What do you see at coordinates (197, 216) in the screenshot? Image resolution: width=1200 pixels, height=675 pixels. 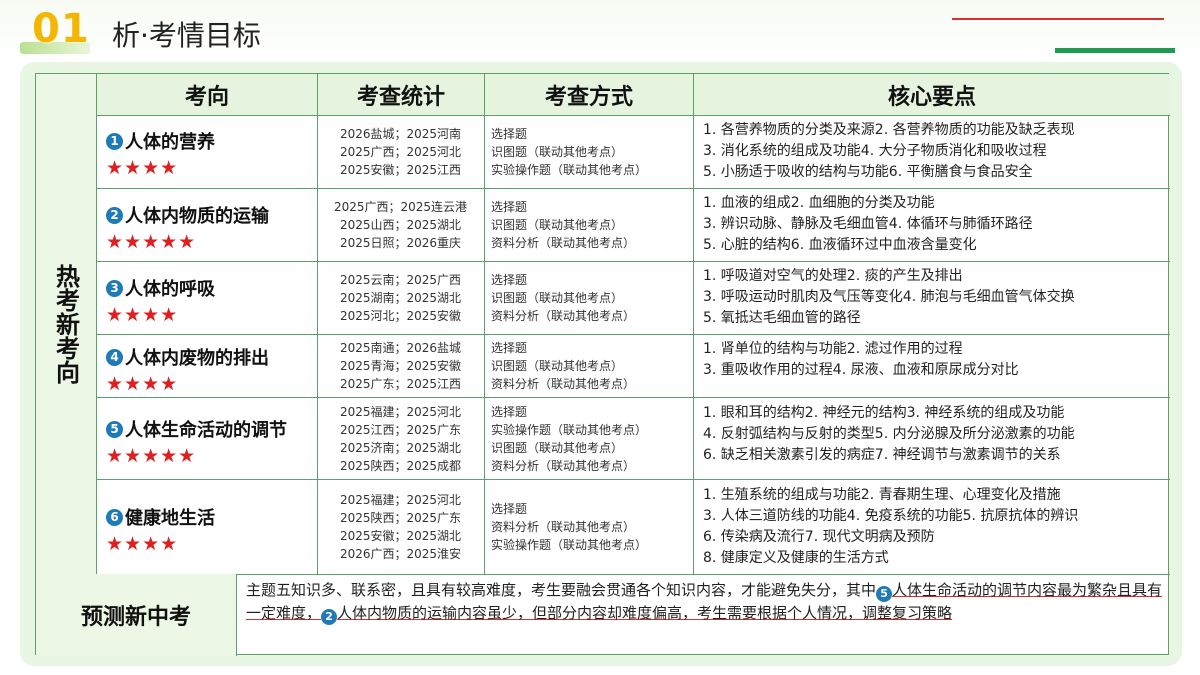 I see `topic-name: 人体内物质的运输` at bounding box center [197, 216].